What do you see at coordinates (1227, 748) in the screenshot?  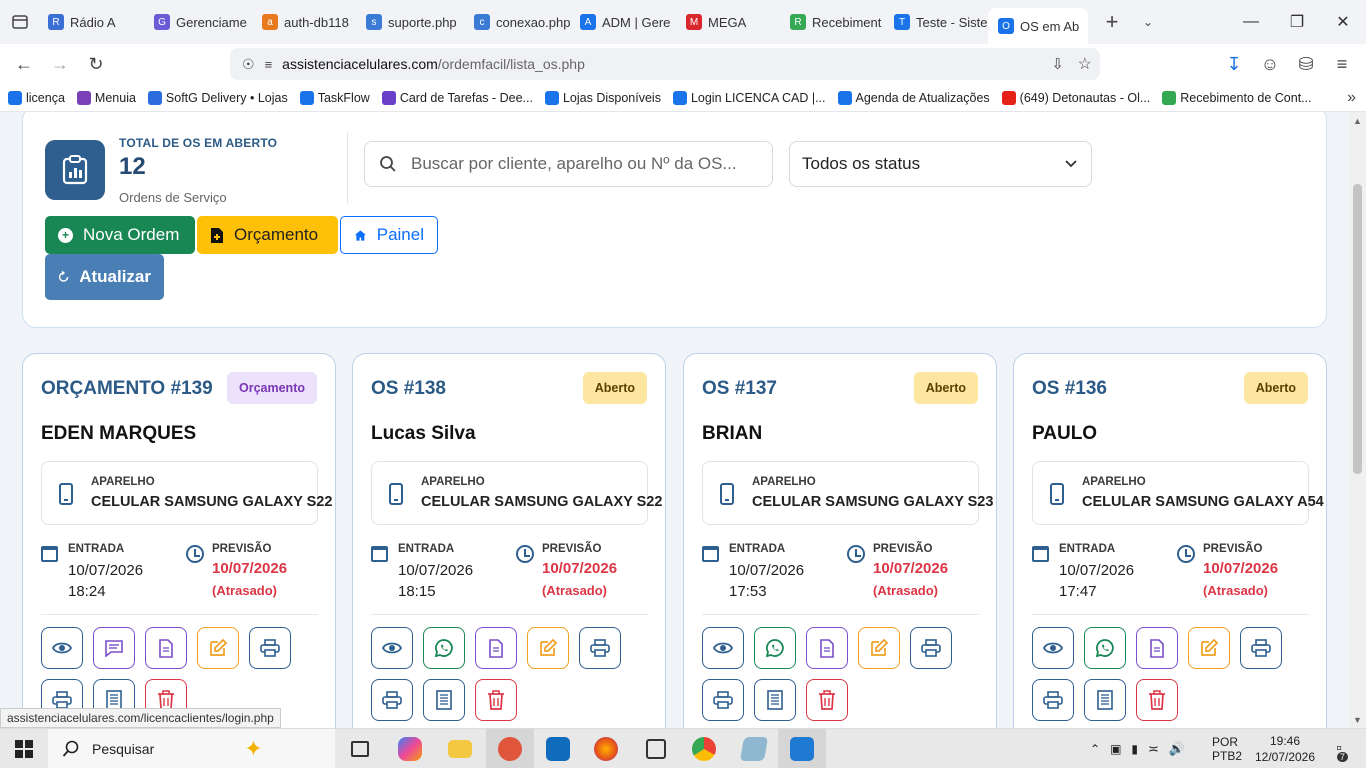 I see `language-indicator: POR PTB2` at bounding box center [1227, 748].